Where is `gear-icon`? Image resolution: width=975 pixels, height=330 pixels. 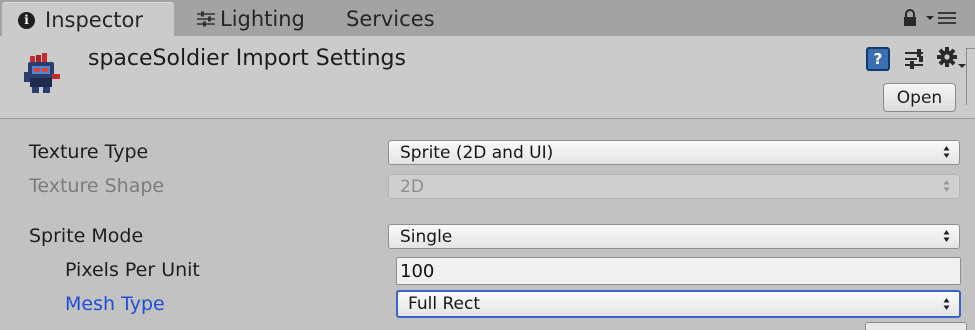
gear-icon is located at coordinates (951, 59).